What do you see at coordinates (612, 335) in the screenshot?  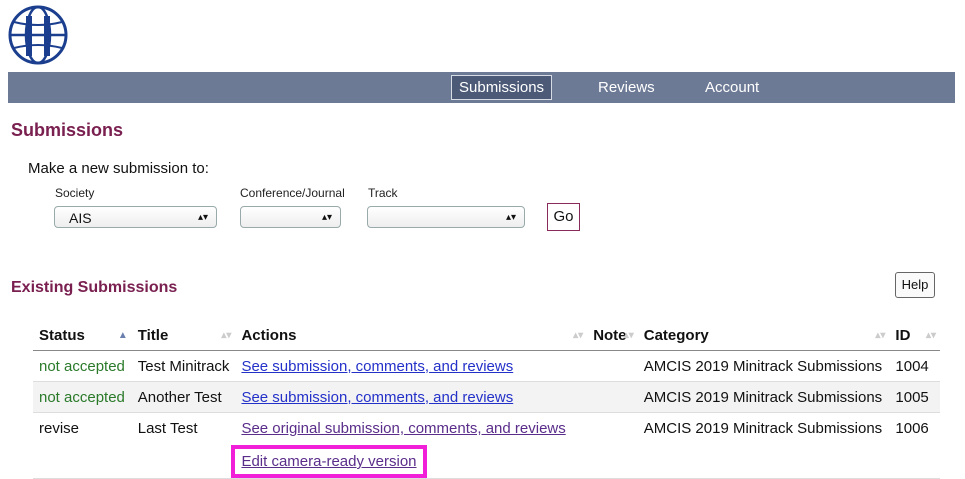 I see `col-note: Note ▴▾` at bounding box center [612, 335].